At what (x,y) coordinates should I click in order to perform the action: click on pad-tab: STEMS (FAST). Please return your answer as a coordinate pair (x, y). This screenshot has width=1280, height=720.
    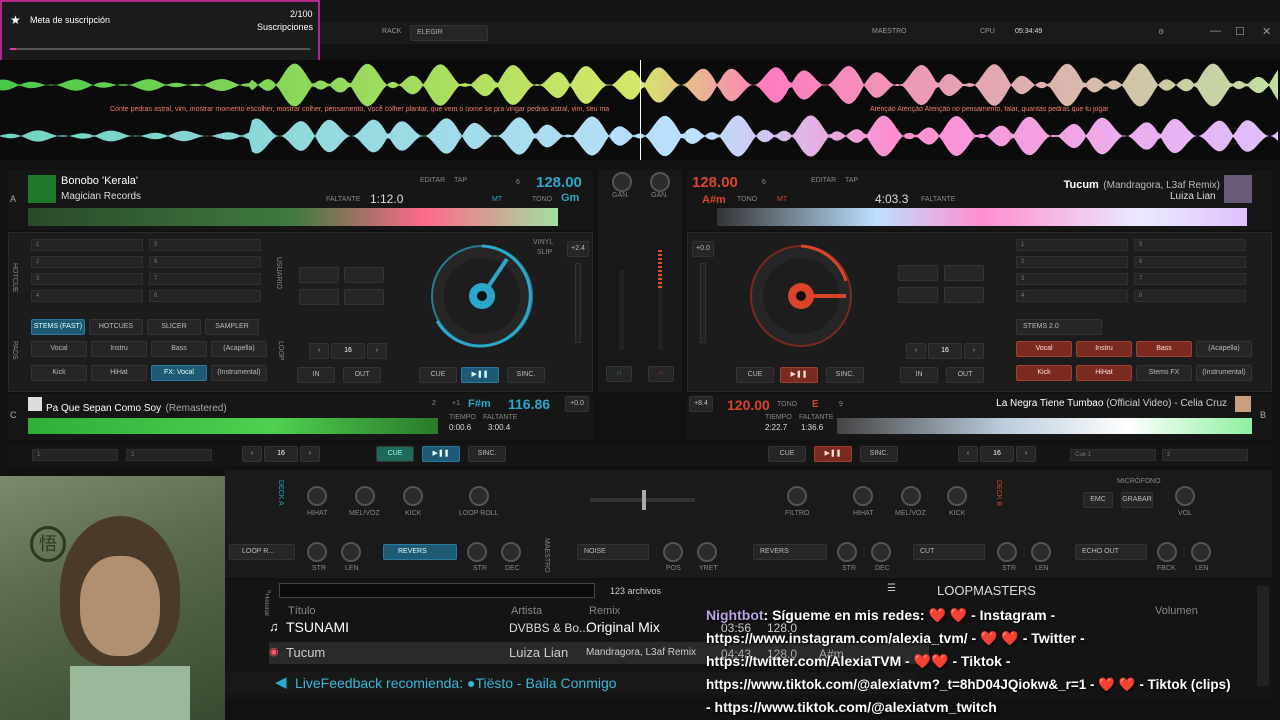
    Looking at the image, I should click on (58, 327).